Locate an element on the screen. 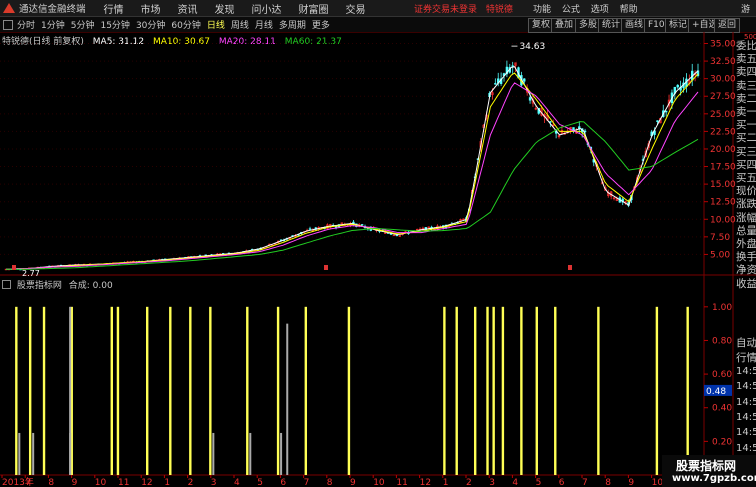 The image size is (756, 487). x-tick-label-14: 8 is located at coordinates (330, 482).